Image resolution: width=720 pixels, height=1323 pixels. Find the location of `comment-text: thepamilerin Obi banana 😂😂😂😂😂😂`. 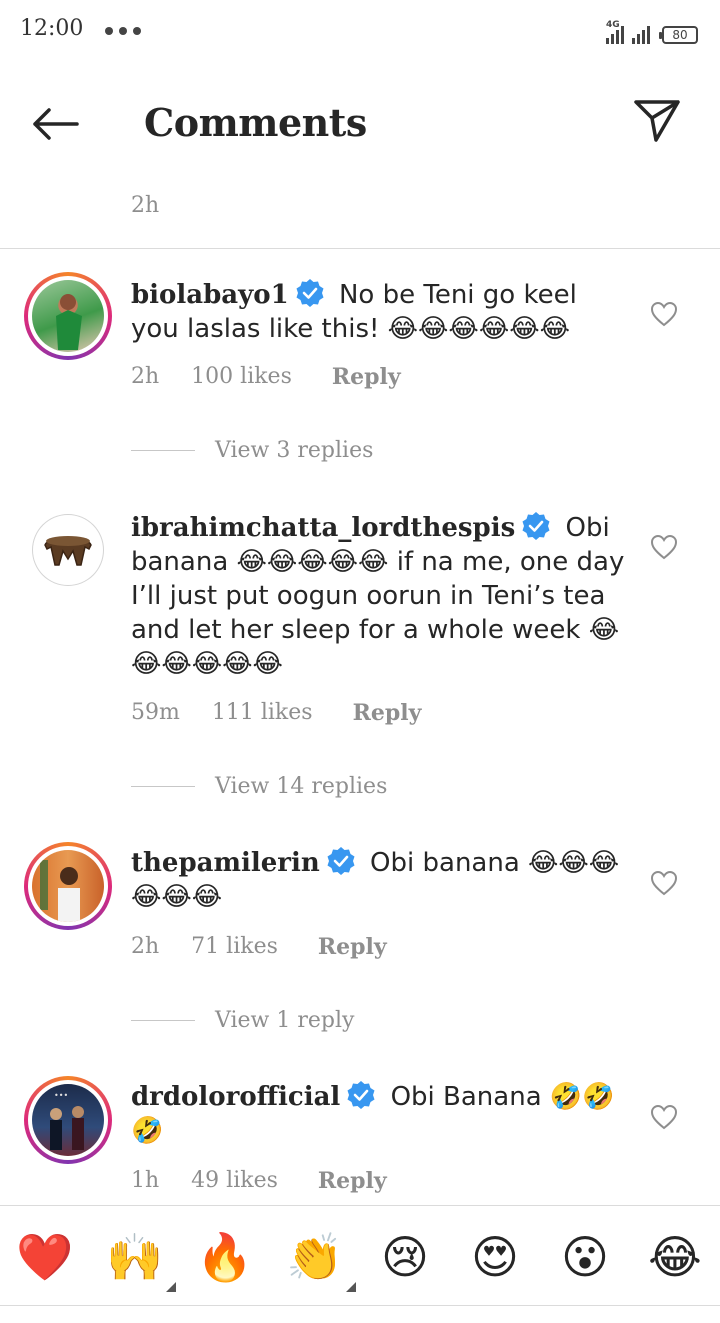

comment-text: thepamilerin Obi banana 😂😂😂😂😂😂 is located at coordinates (381, 880).